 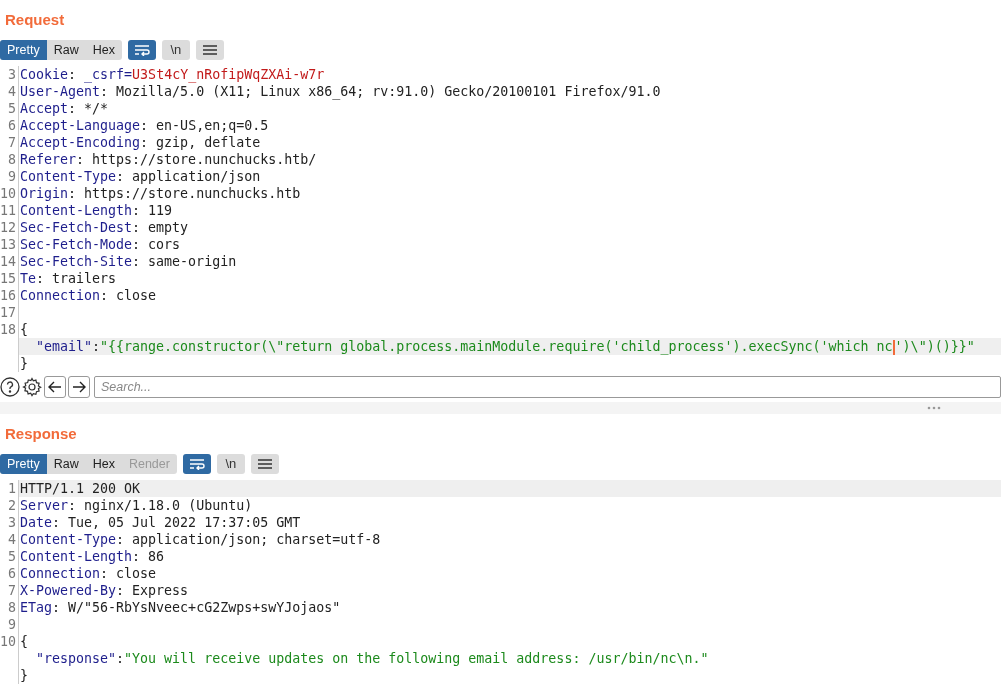 I want to click on forward-button, so click(x=79, y=387).